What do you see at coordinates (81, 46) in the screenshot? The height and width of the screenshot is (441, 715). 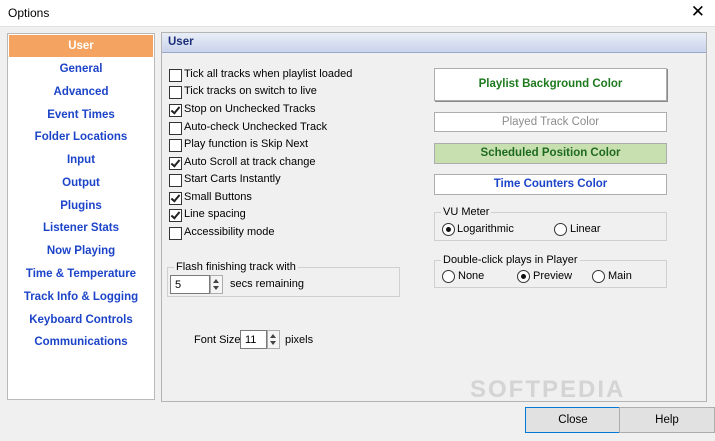 I see `sidebar-item-user: User` at bounding box center [81, 46].